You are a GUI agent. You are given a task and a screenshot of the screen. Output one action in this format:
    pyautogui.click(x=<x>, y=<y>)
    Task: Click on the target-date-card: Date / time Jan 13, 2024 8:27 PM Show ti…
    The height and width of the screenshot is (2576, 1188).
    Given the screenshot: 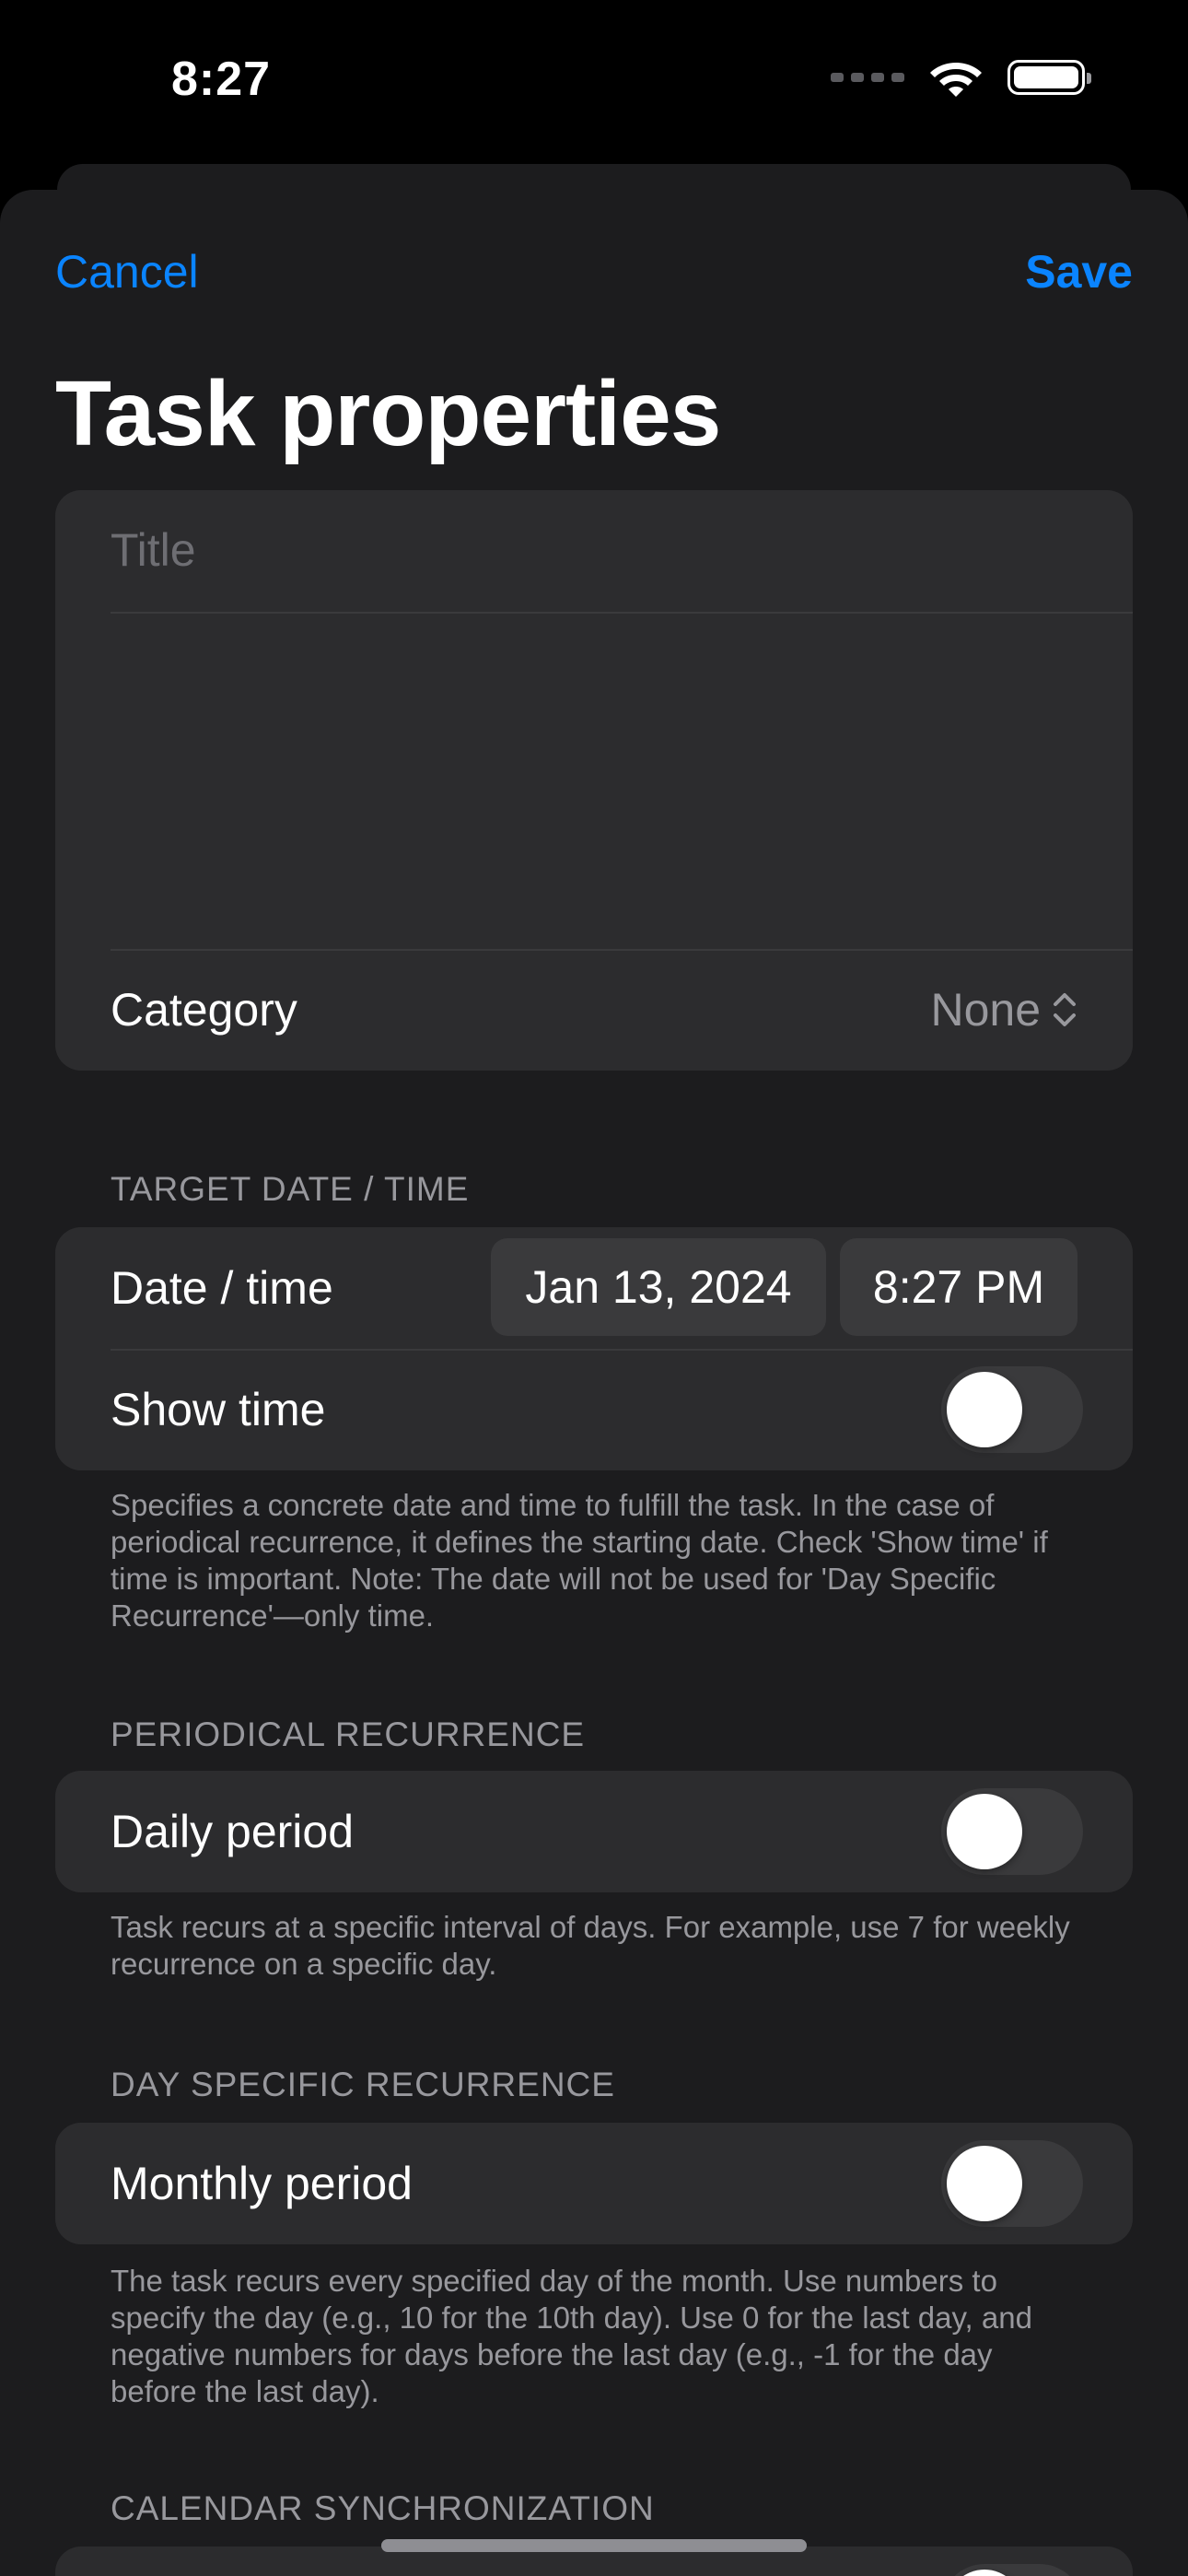 What is the action you would take?
    pyautogui.click(x=594, y=1348)
    